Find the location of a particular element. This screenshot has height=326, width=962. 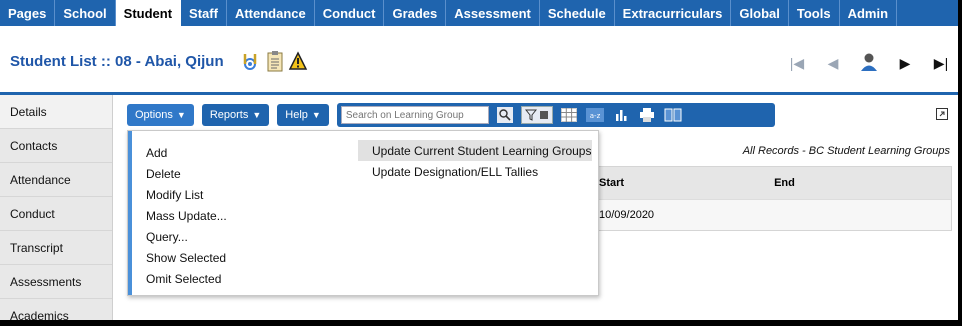

table-row: 10/09/2020 is located at coordinates (772, 214).